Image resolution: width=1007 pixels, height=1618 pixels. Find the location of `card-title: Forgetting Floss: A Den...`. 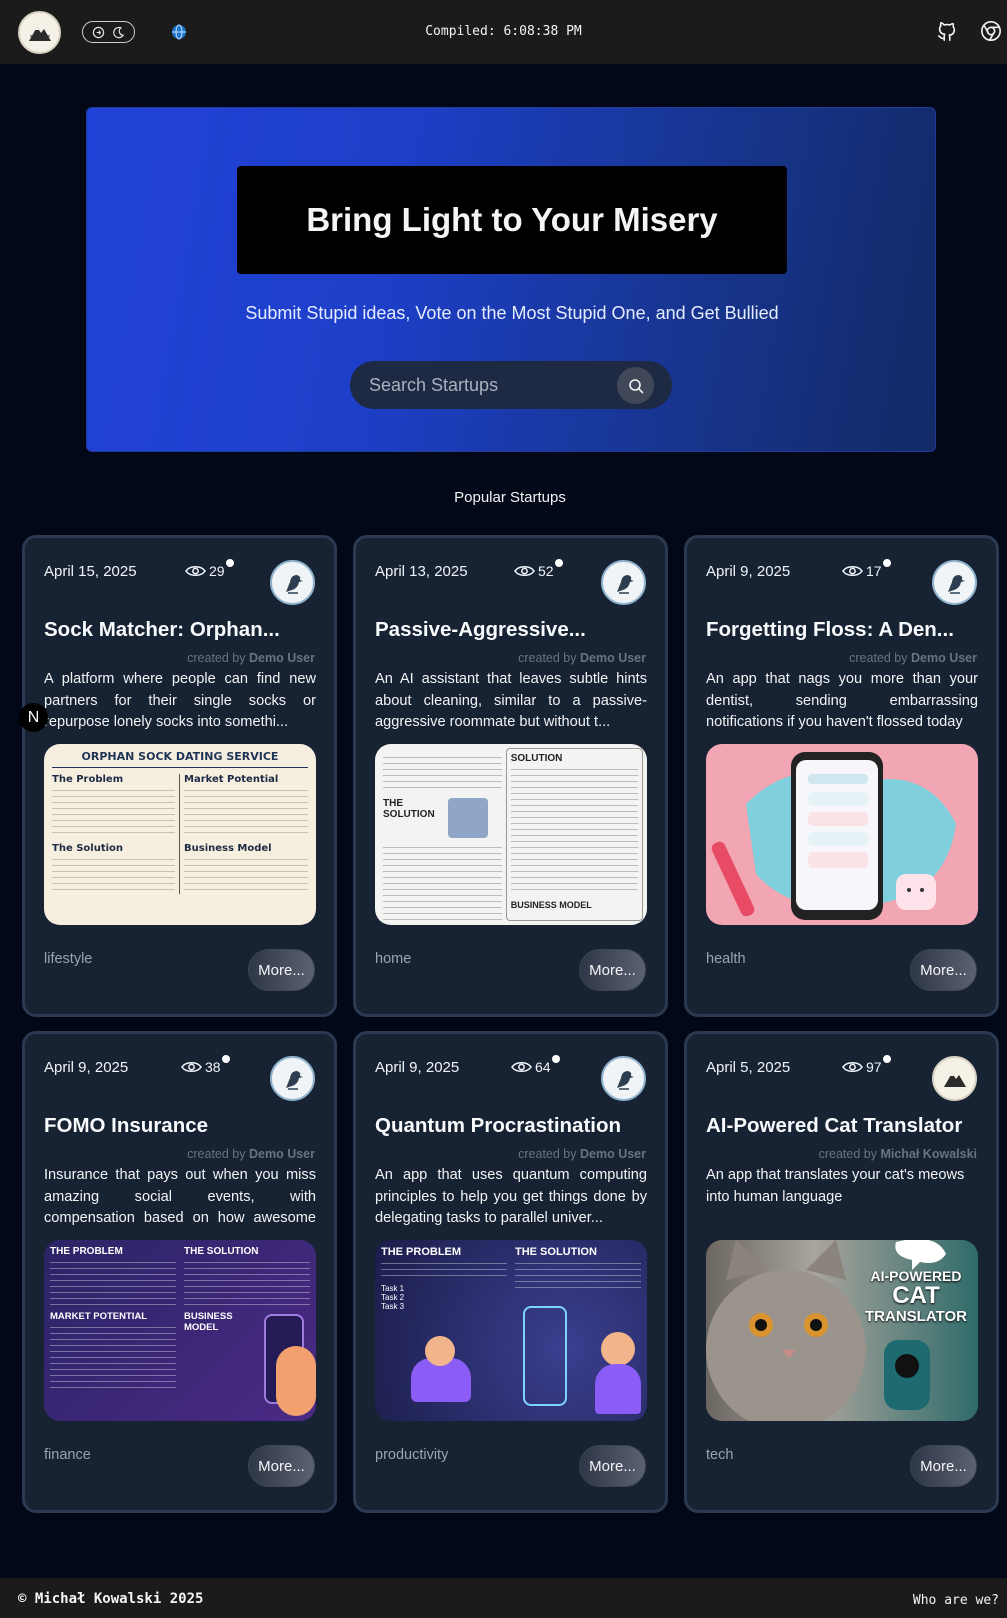

card-title: Forgetting Floss: A Den... is located at coordinates (843, 630).